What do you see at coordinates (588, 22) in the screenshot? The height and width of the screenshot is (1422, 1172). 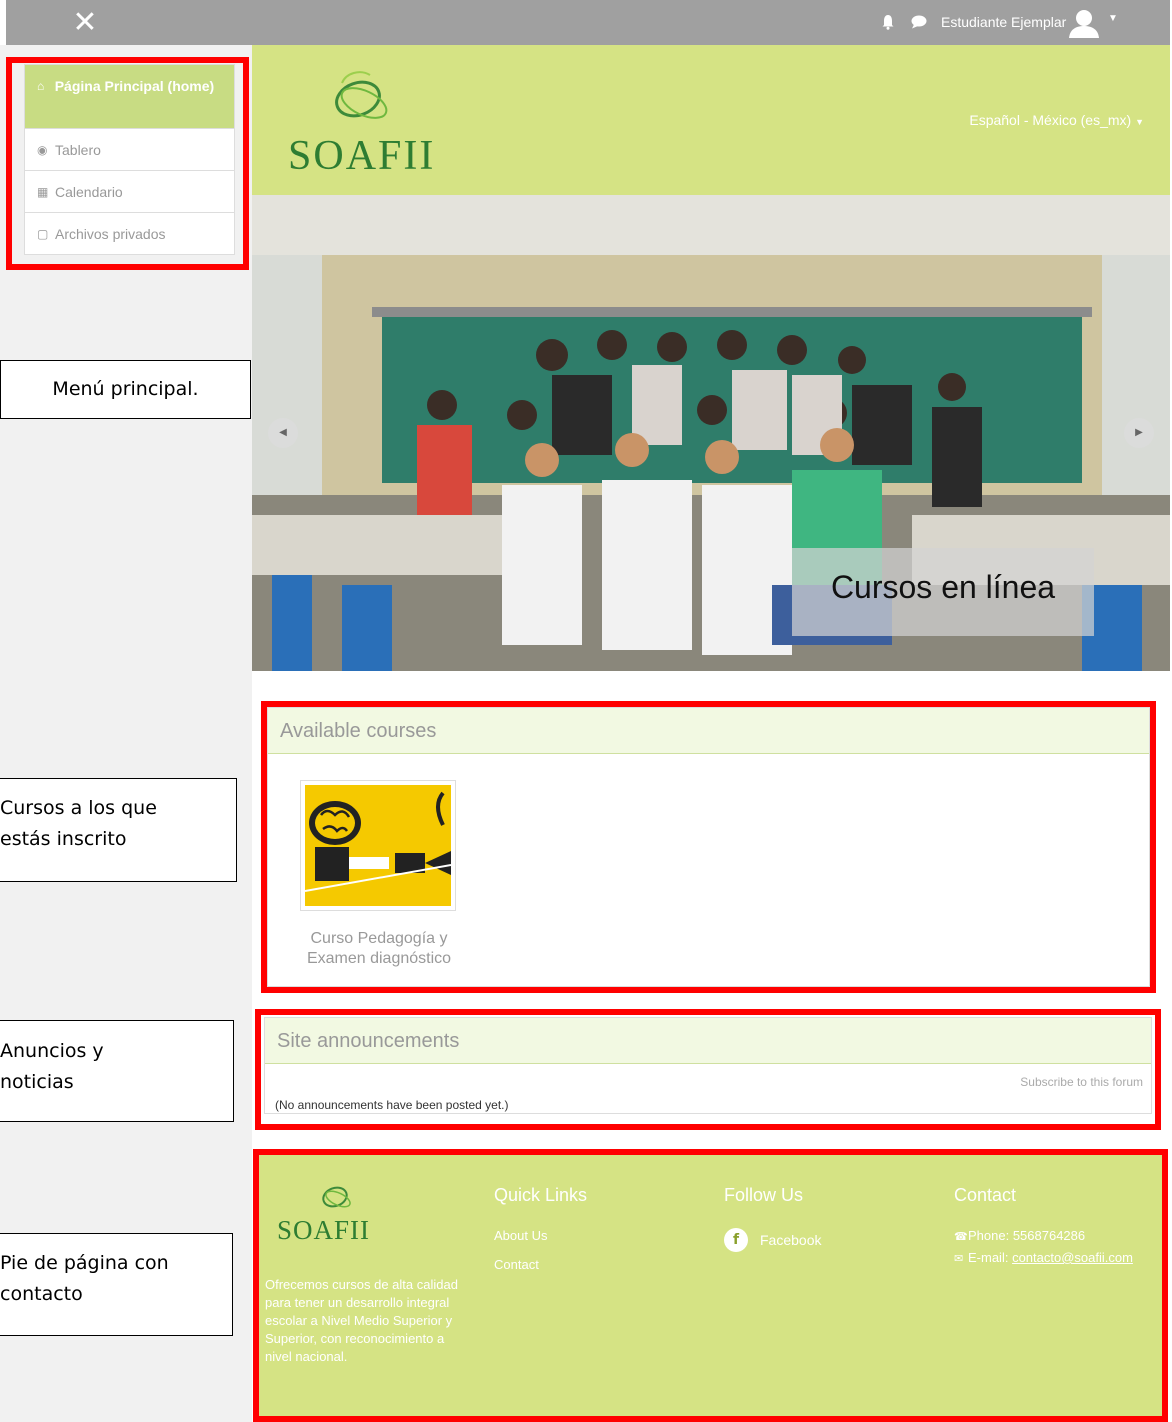 I see `top-navbar: ✕ Estudiante Ejemplar ▼` at bounding box center [588, 22].